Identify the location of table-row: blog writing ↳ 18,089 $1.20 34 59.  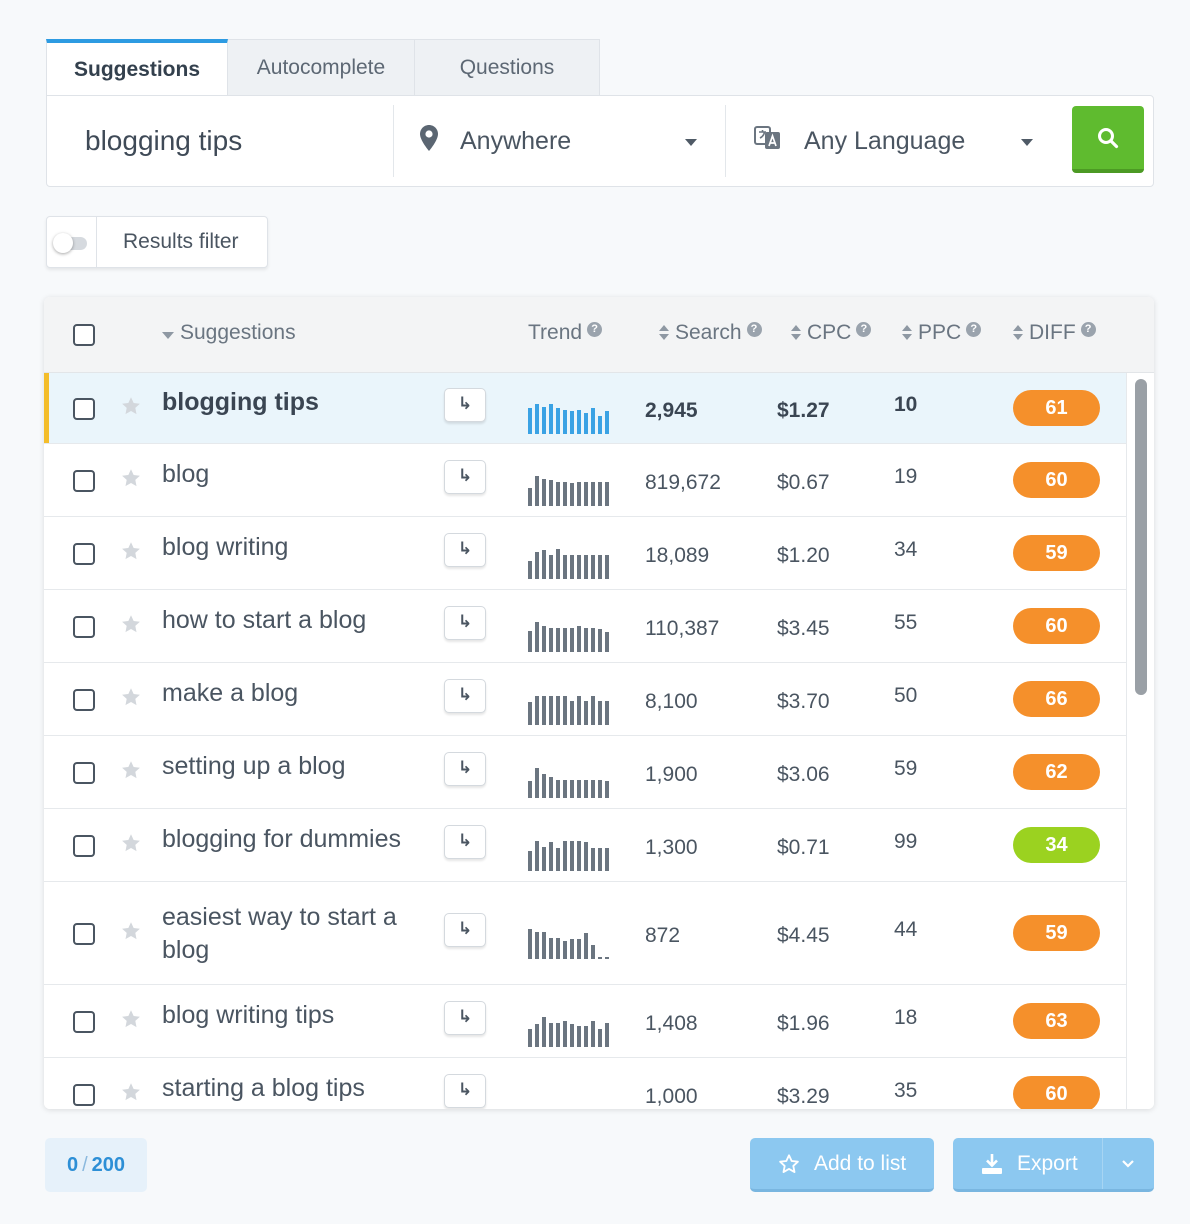
(585, 553).